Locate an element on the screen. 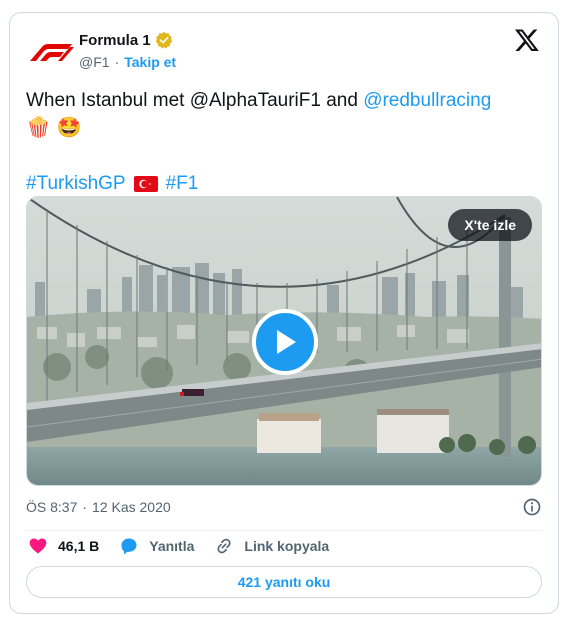  reply-action: Yanıtla is located at coordinates (156, 546).